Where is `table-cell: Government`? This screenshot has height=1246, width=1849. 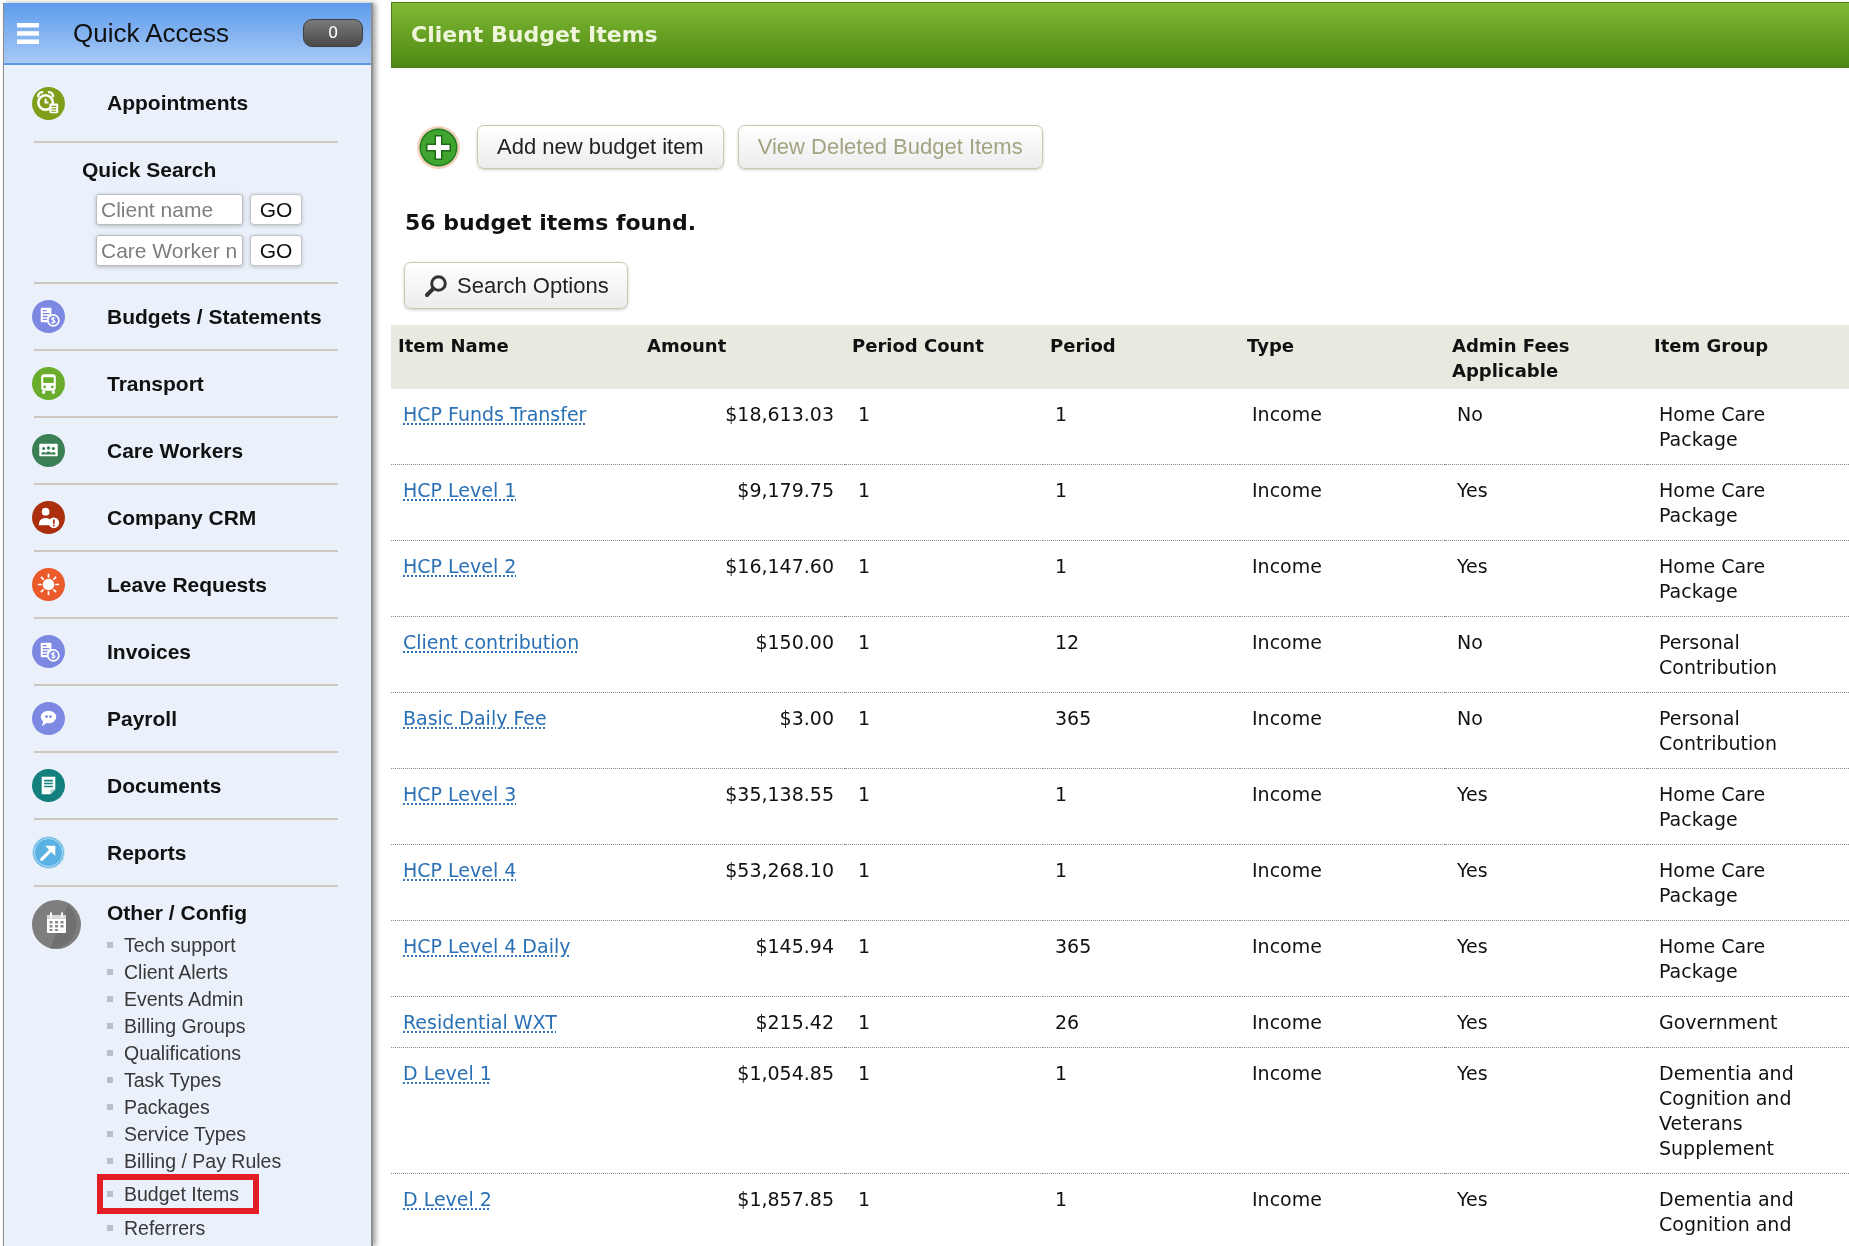 table-cell: Government is located at coordinates (1748, 1022).